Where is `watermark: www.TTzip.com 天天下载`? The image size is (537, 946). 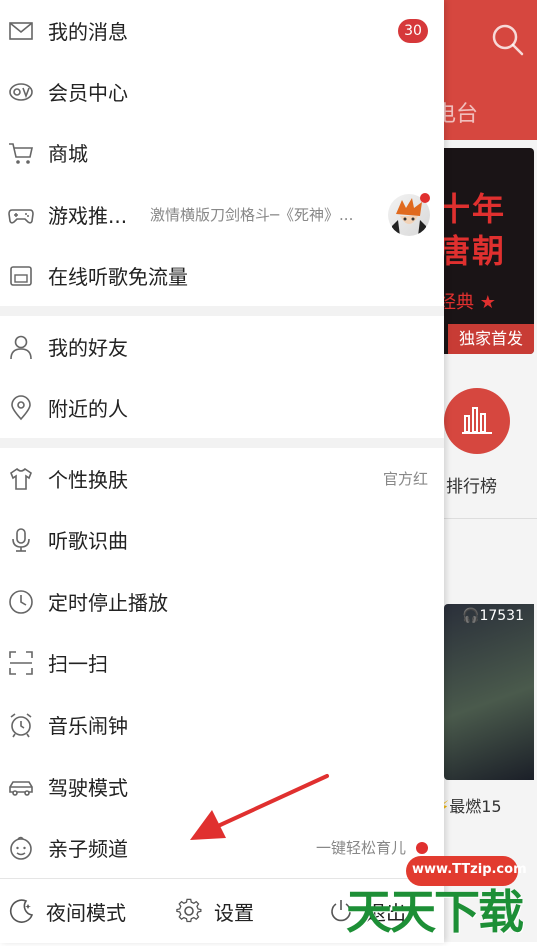 watermark: www.TTzip.com 天天下载 is located at coordinates (441, 901).